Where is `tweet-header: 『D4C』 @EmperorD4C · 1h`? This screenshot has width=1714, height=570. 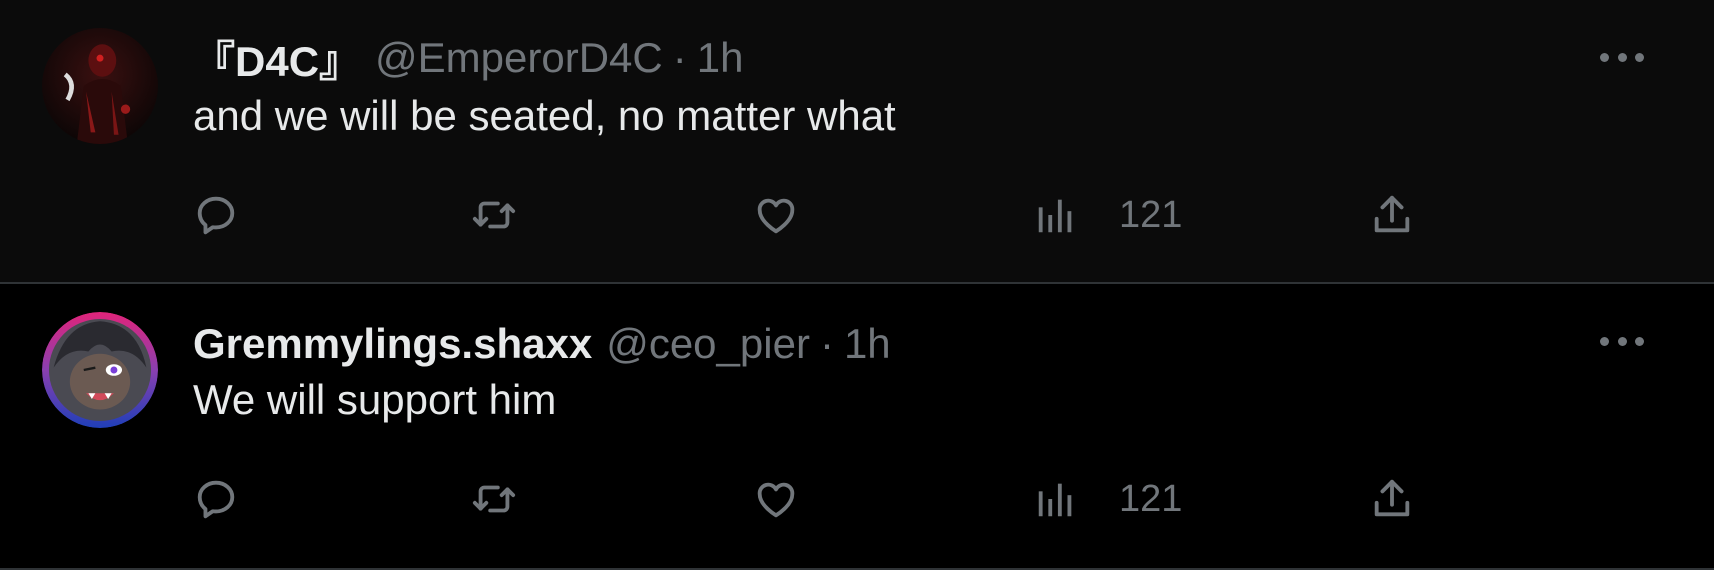 tweet-header: 『D4C』 @EmperorD4C · 1h is located at coordinates (468, 58).